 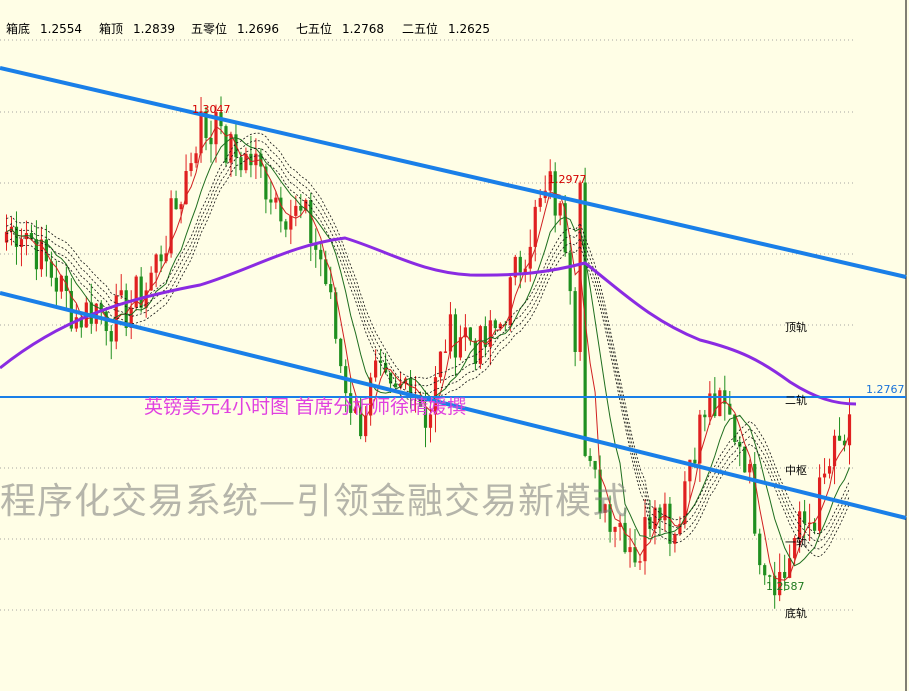 I want to click on stat-twenty-five: 二五位 1.2625, so click(x=446, y=28).